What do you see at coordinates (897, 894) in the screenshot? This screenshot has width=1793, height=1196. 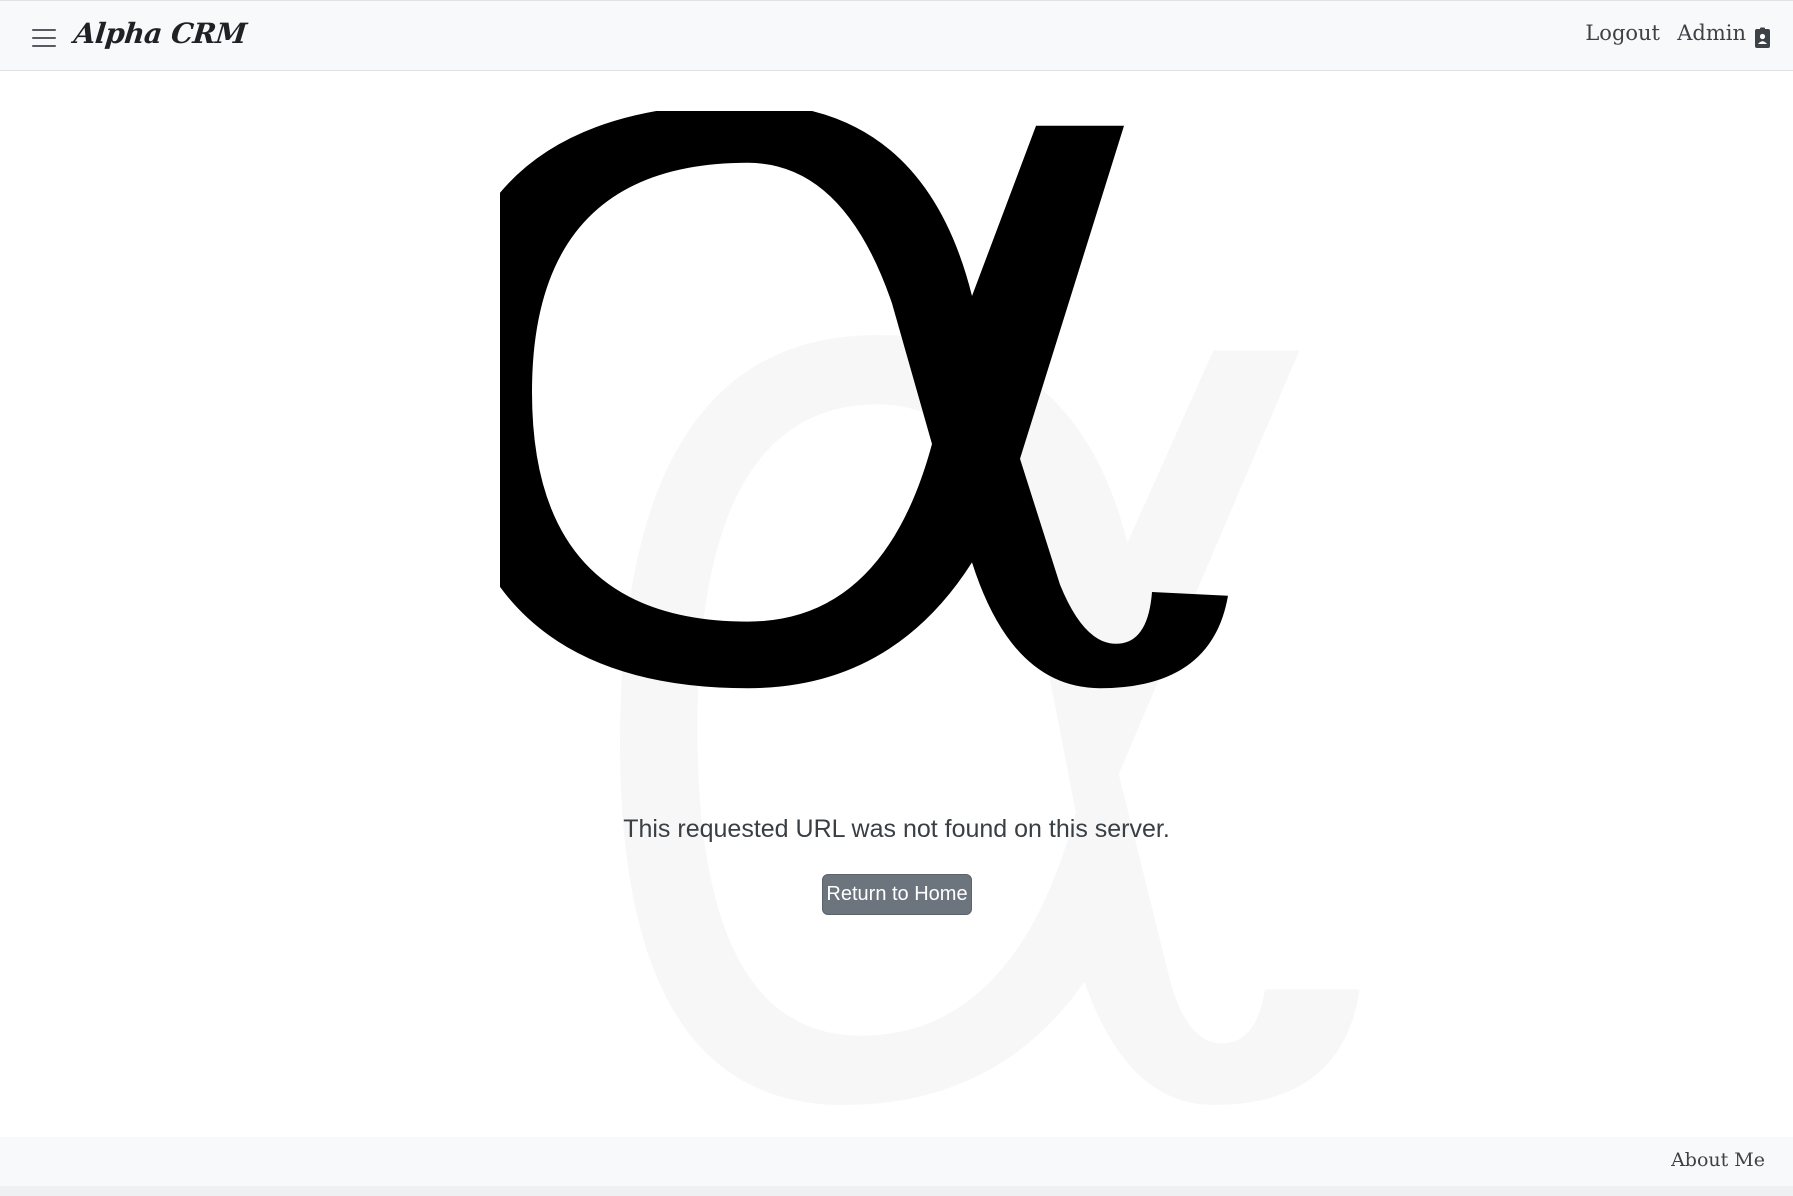 I see `return-home-button: Return to Home` at bounding box center [897, 894].